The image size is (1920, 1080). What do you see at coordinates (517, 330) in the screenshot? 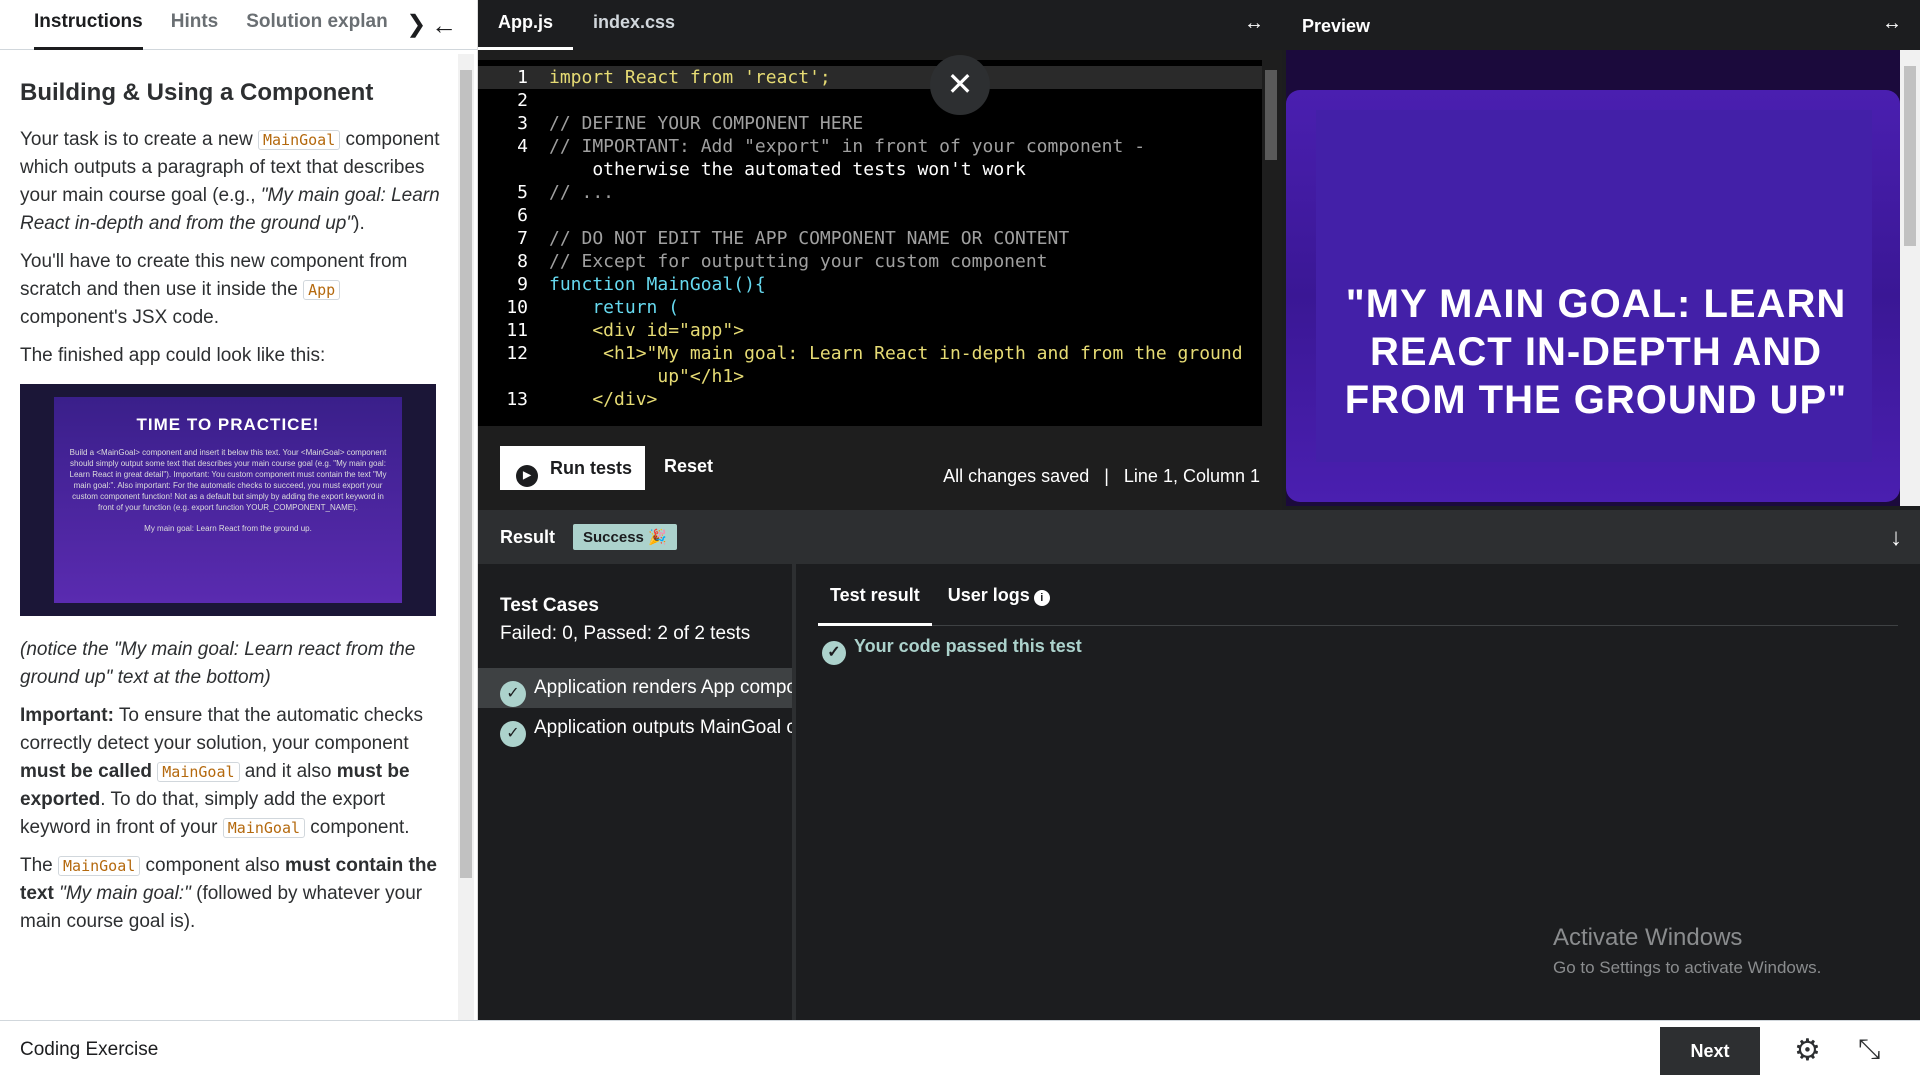
I see `line-number: 11` at bounding box center [517, 330].